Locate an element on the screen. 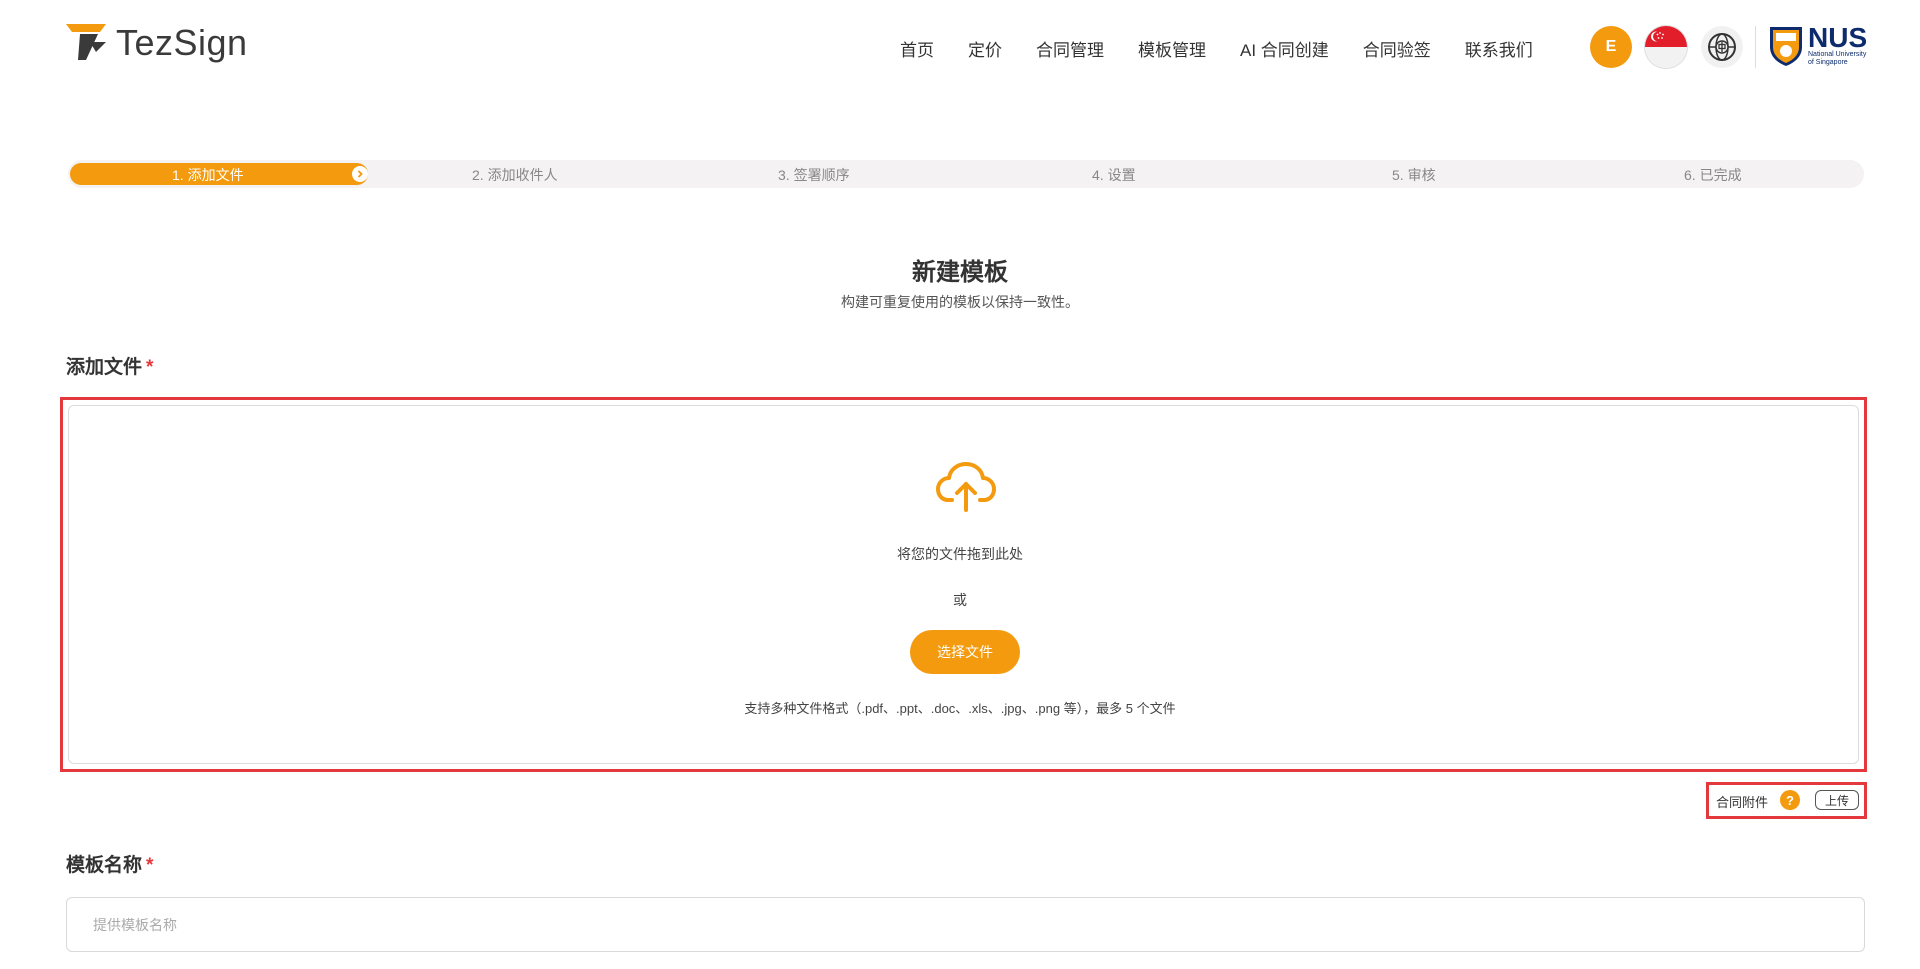 This screenshot has width=1920, height=969. nav-contact-us: 联系我们 is located at coordinates (1499, 48).